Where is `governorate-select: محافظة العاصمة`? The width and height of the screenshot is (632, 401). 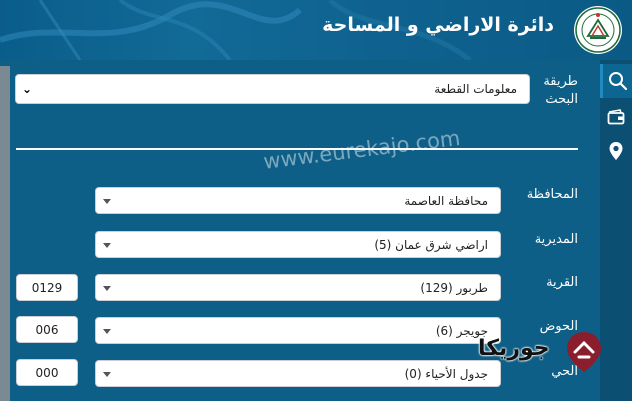 governorate-select: محافظة العاصمة is located at coordinates (298, 200).